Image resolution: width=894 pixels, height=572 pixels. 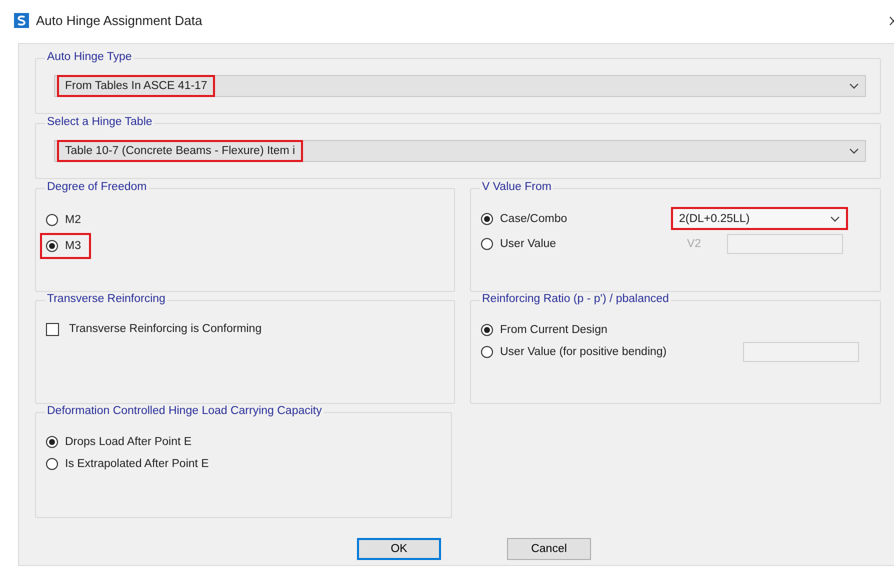 I want to click on dropdown: Table 10-7 (Concrete Beams - Flexure) Item i, so click(x=460, y=151).